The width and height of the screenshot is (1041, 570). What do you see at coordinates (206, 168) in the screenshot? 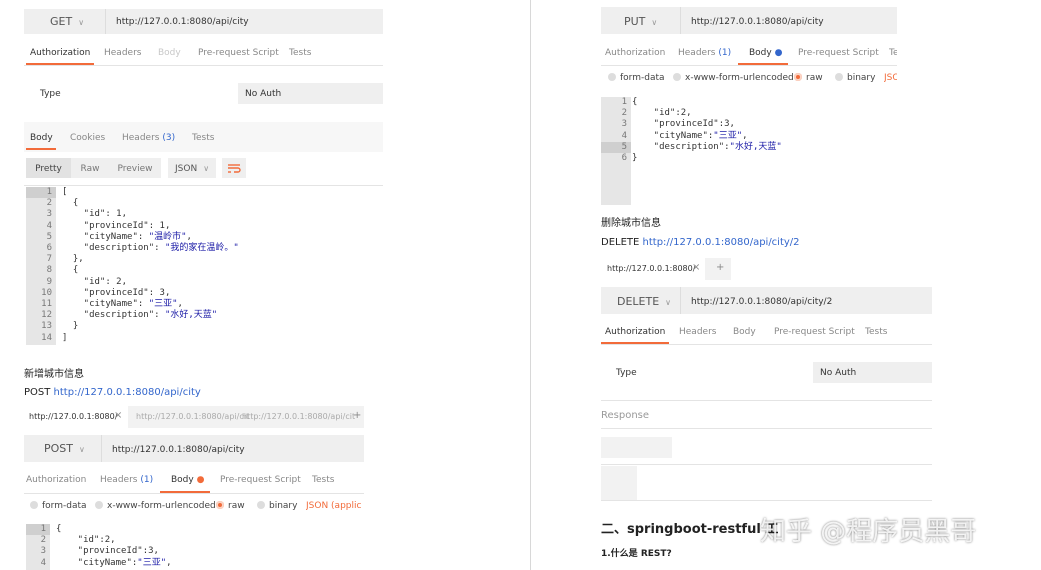
I see `chevron-down-icon: ∨` at bounding box center [206, 168].